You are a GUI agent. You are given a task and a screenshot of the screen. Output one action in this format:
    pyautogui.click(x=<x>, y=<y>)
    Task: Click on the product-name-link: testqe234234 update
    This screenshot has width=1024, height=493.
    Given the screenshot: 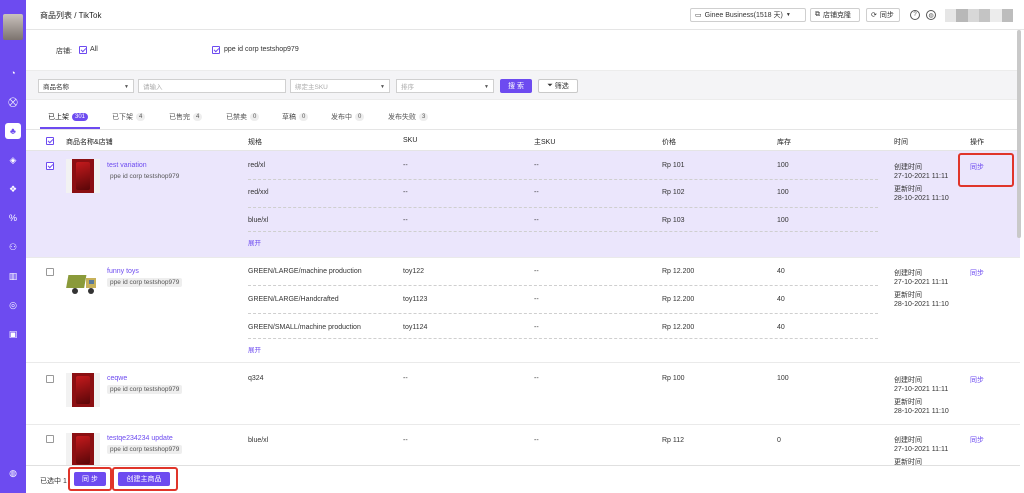 What is the action you would take?
    pyautogui.click(x=140, y=438)
    